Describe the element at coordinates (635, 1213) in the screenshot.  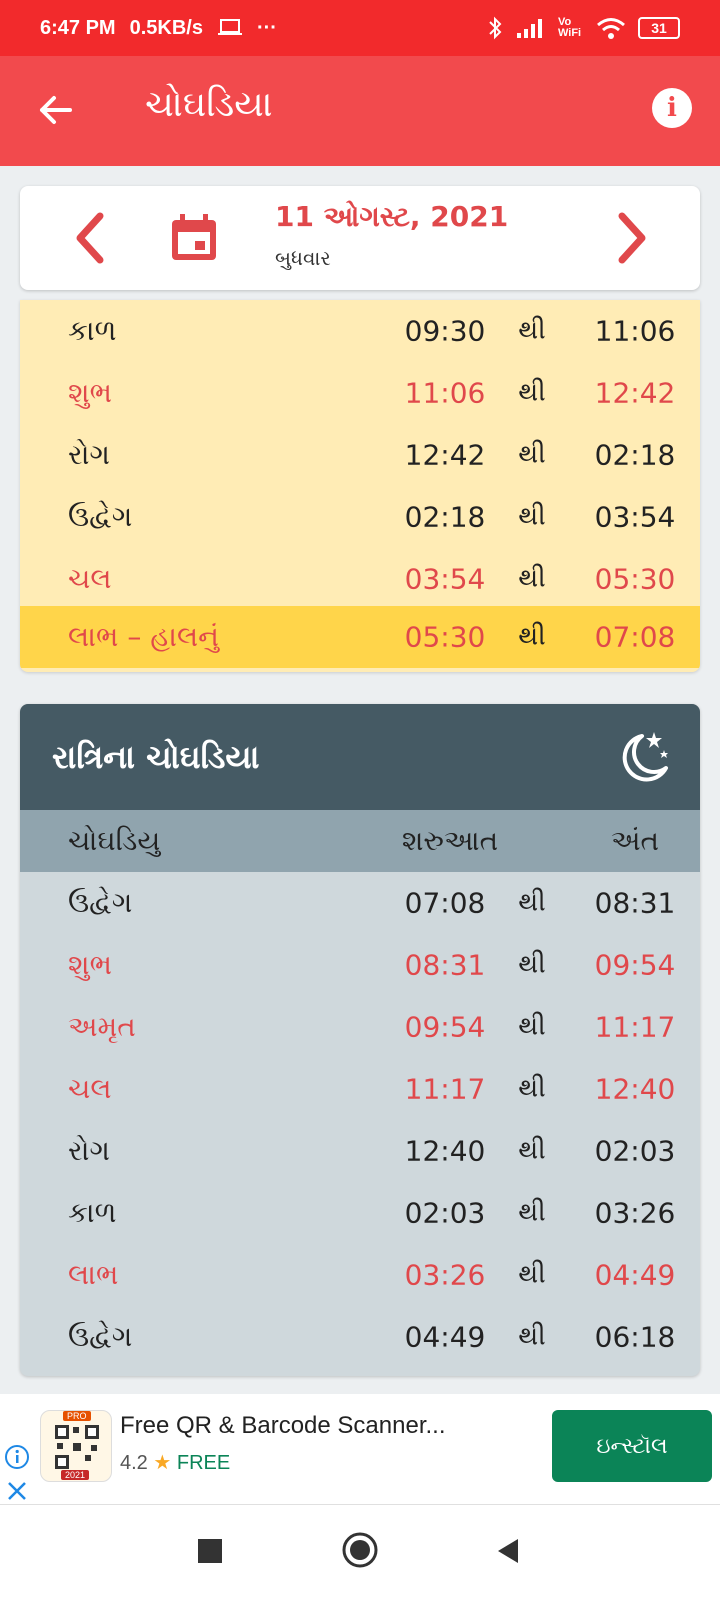
I see `end-time: 03:26` at that location.